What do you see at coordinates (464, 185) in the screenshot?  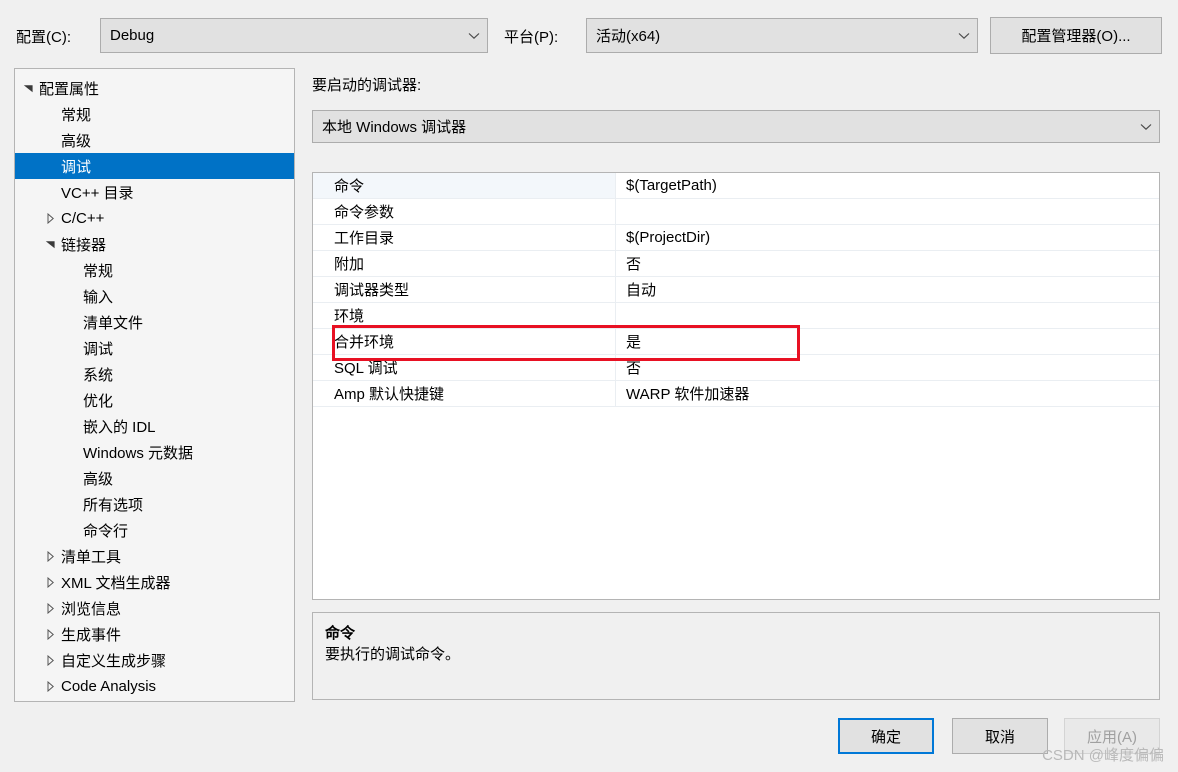 I see `property-name: 命令` at bounding box center [464, 185].